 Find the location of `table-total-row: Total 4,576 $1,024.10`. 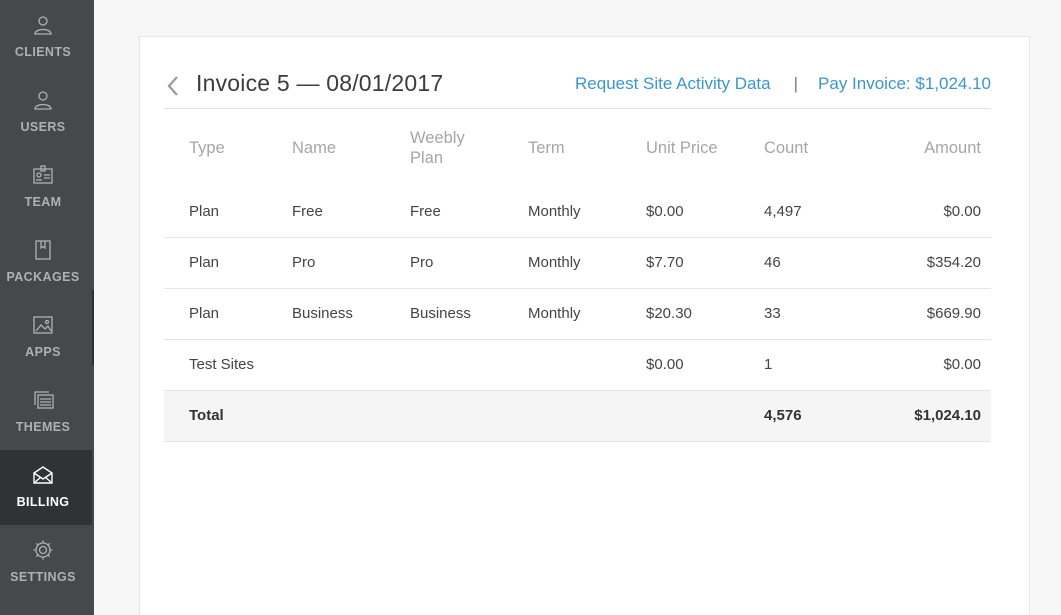

table-total-row: Total 4,576 $1,024.10 is located at coordinates (577, 416).